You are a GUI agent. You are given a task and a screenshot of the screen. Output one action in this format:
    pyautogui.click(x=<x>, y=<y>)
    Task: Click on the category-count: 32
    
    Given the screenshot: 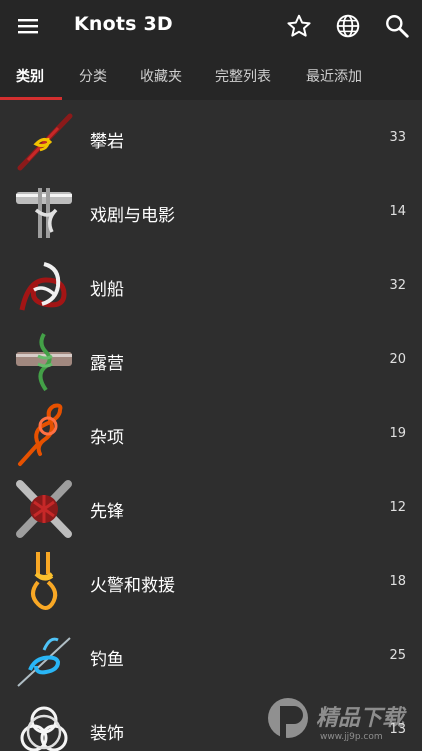 What is the action you would take?
    pyautogui.click(x=397, y=285)
    